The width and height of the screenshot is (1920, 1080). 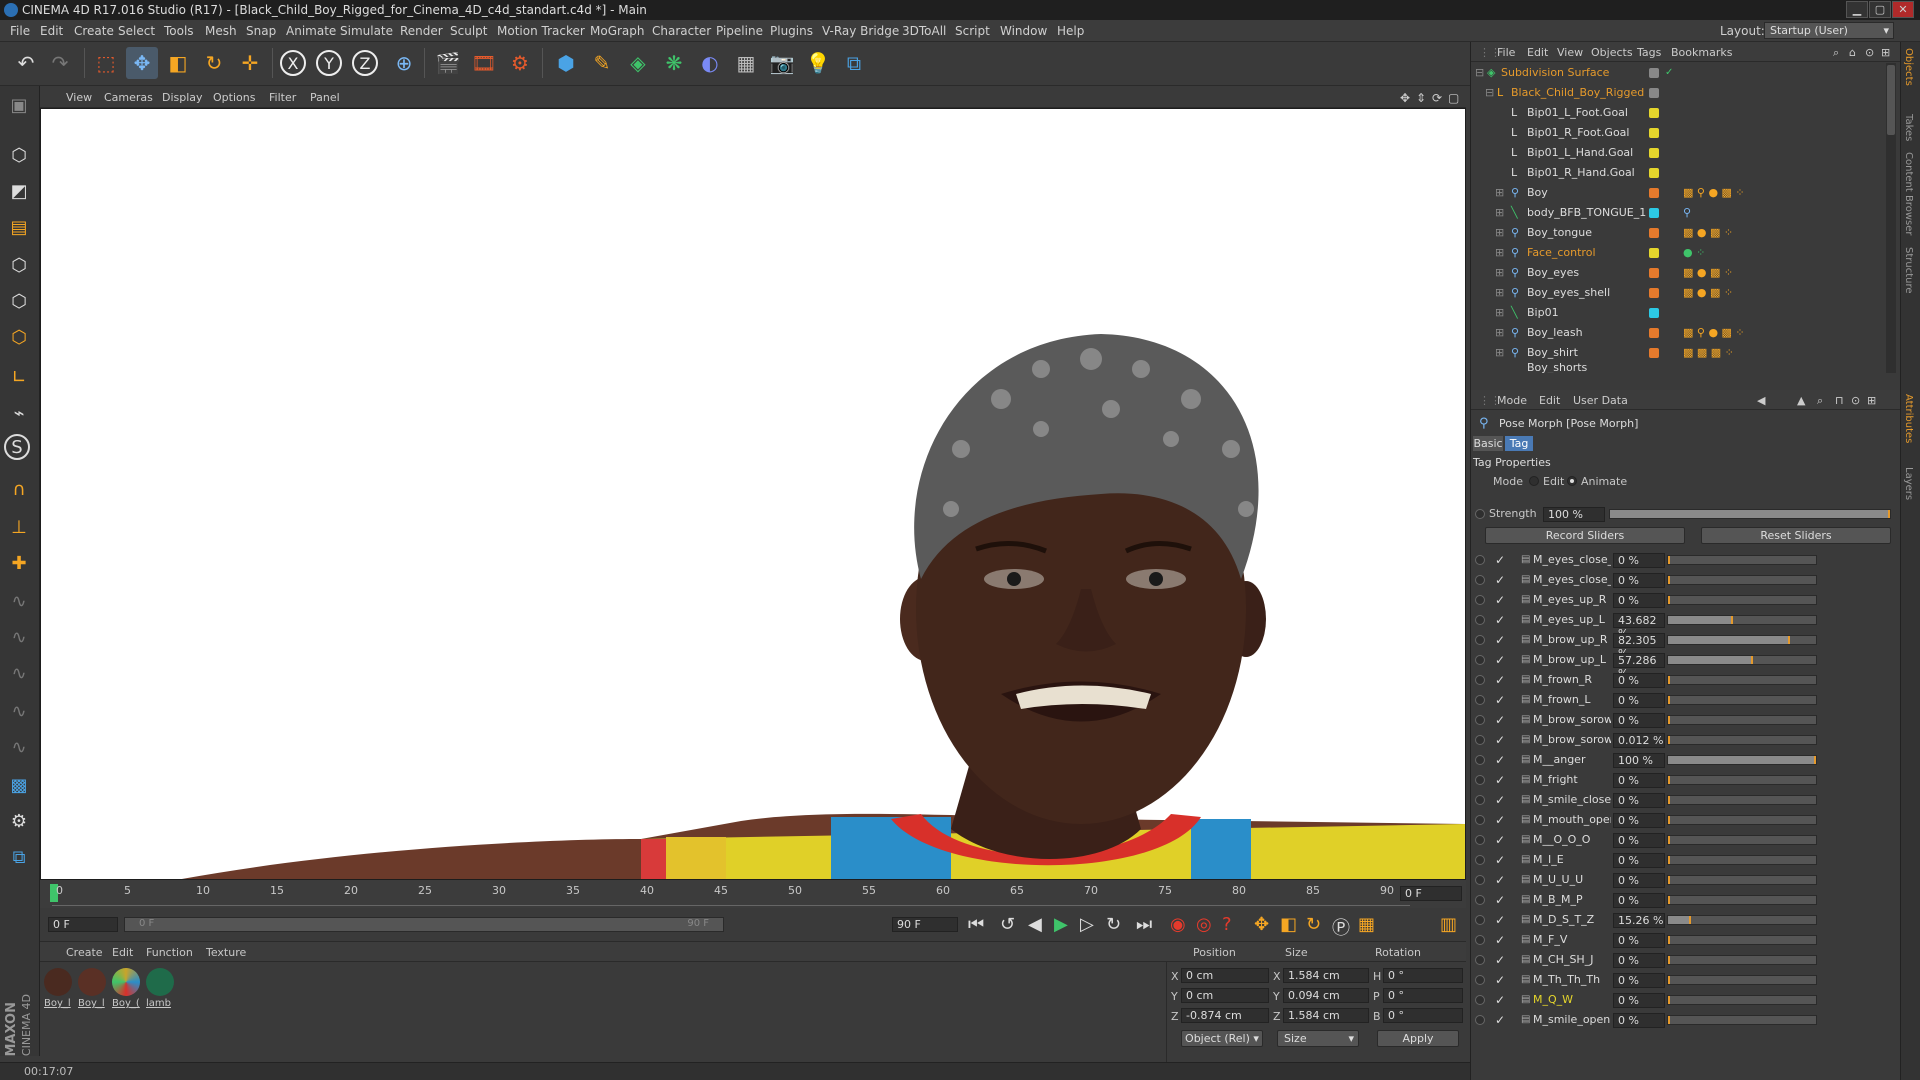 What do you see at coordinates (421, 31) in the screenshot?
I see `menu-render: Render` at bounding box center [421, 31].